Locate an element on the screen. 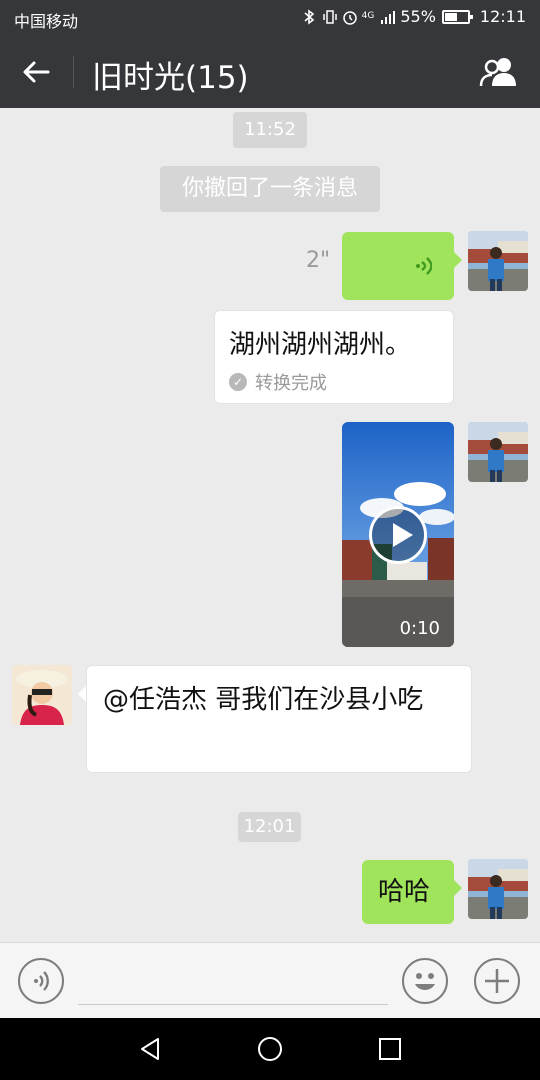 This screenshot has width=540, height=1080. outgoing-message-text: 哈哈 is located at coordinates (404, 892).